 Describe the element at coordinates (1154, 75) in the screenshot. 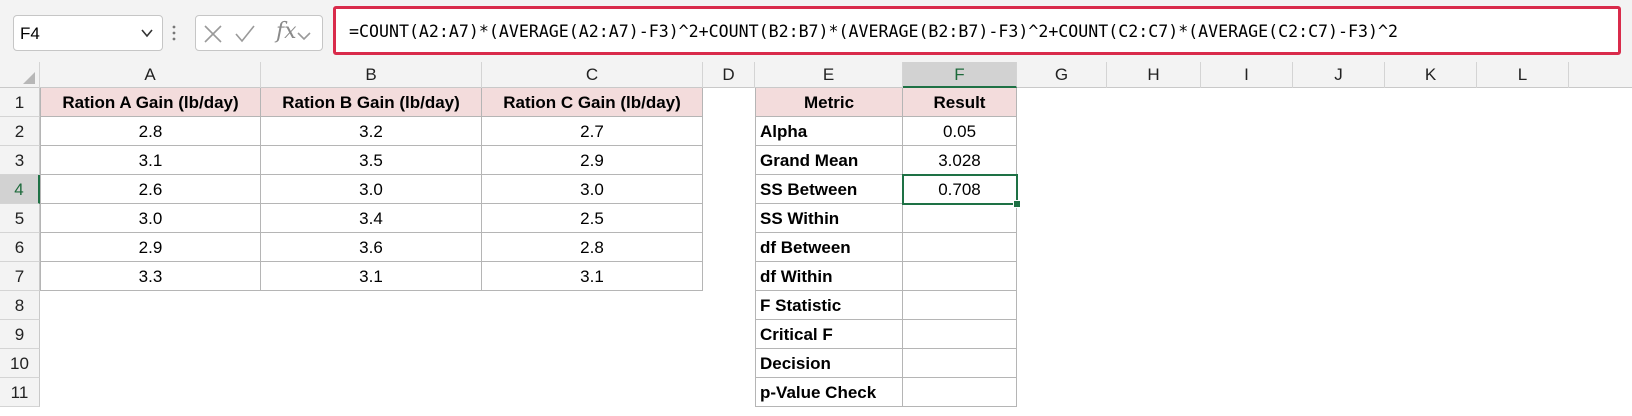

I see `column-header-h: H` at that location.